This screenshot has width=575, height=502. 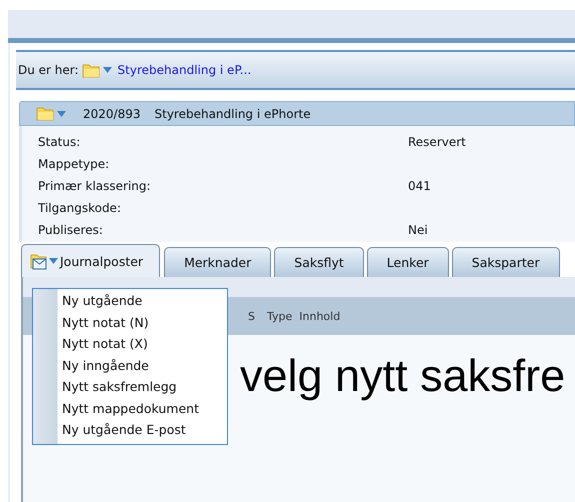 What do you see at coordinates (232, 113) in the screenshot?
I see `case-title: Styrebehandling i ePhorte` at bounding box center [232, 113].